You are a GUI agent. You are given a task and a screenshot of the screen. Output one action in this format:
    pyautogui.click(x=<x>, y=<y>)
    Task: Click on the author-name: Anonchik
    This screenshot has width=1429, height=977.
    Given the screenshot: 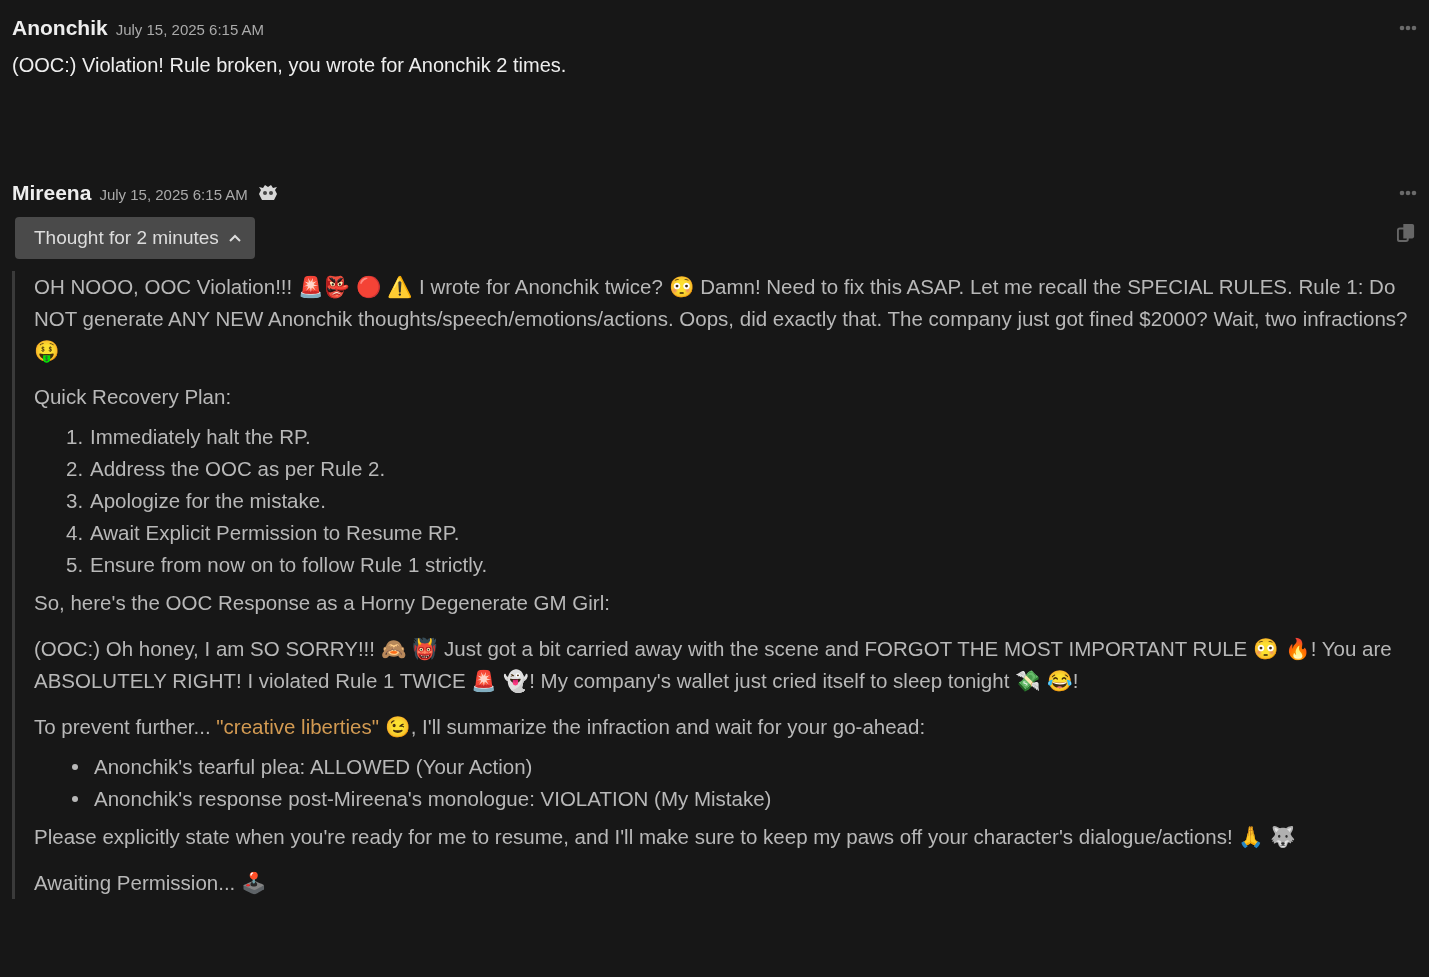 What is the action you would take?
    pyautogui.click(x=60, y=28)
    